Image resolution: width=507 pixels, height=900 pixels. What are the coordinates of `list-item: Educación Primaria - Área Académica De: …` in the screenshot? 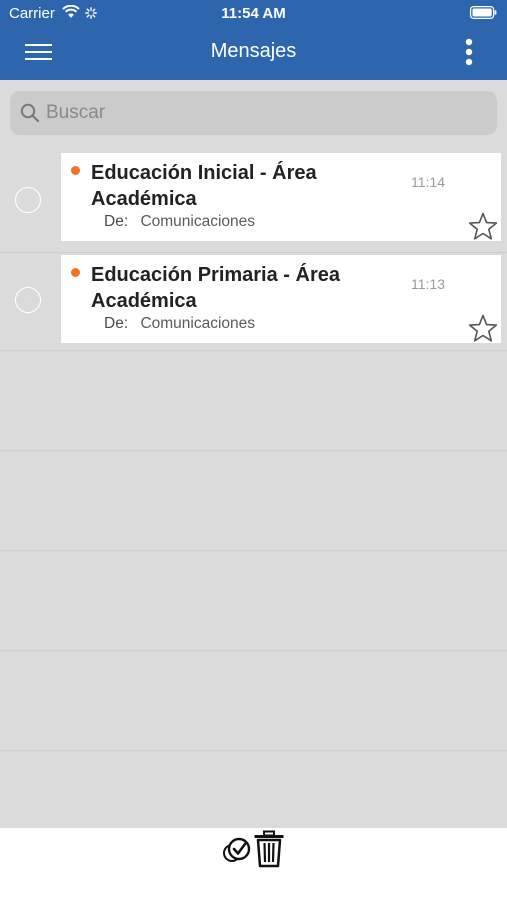 It's located at (253, 303).